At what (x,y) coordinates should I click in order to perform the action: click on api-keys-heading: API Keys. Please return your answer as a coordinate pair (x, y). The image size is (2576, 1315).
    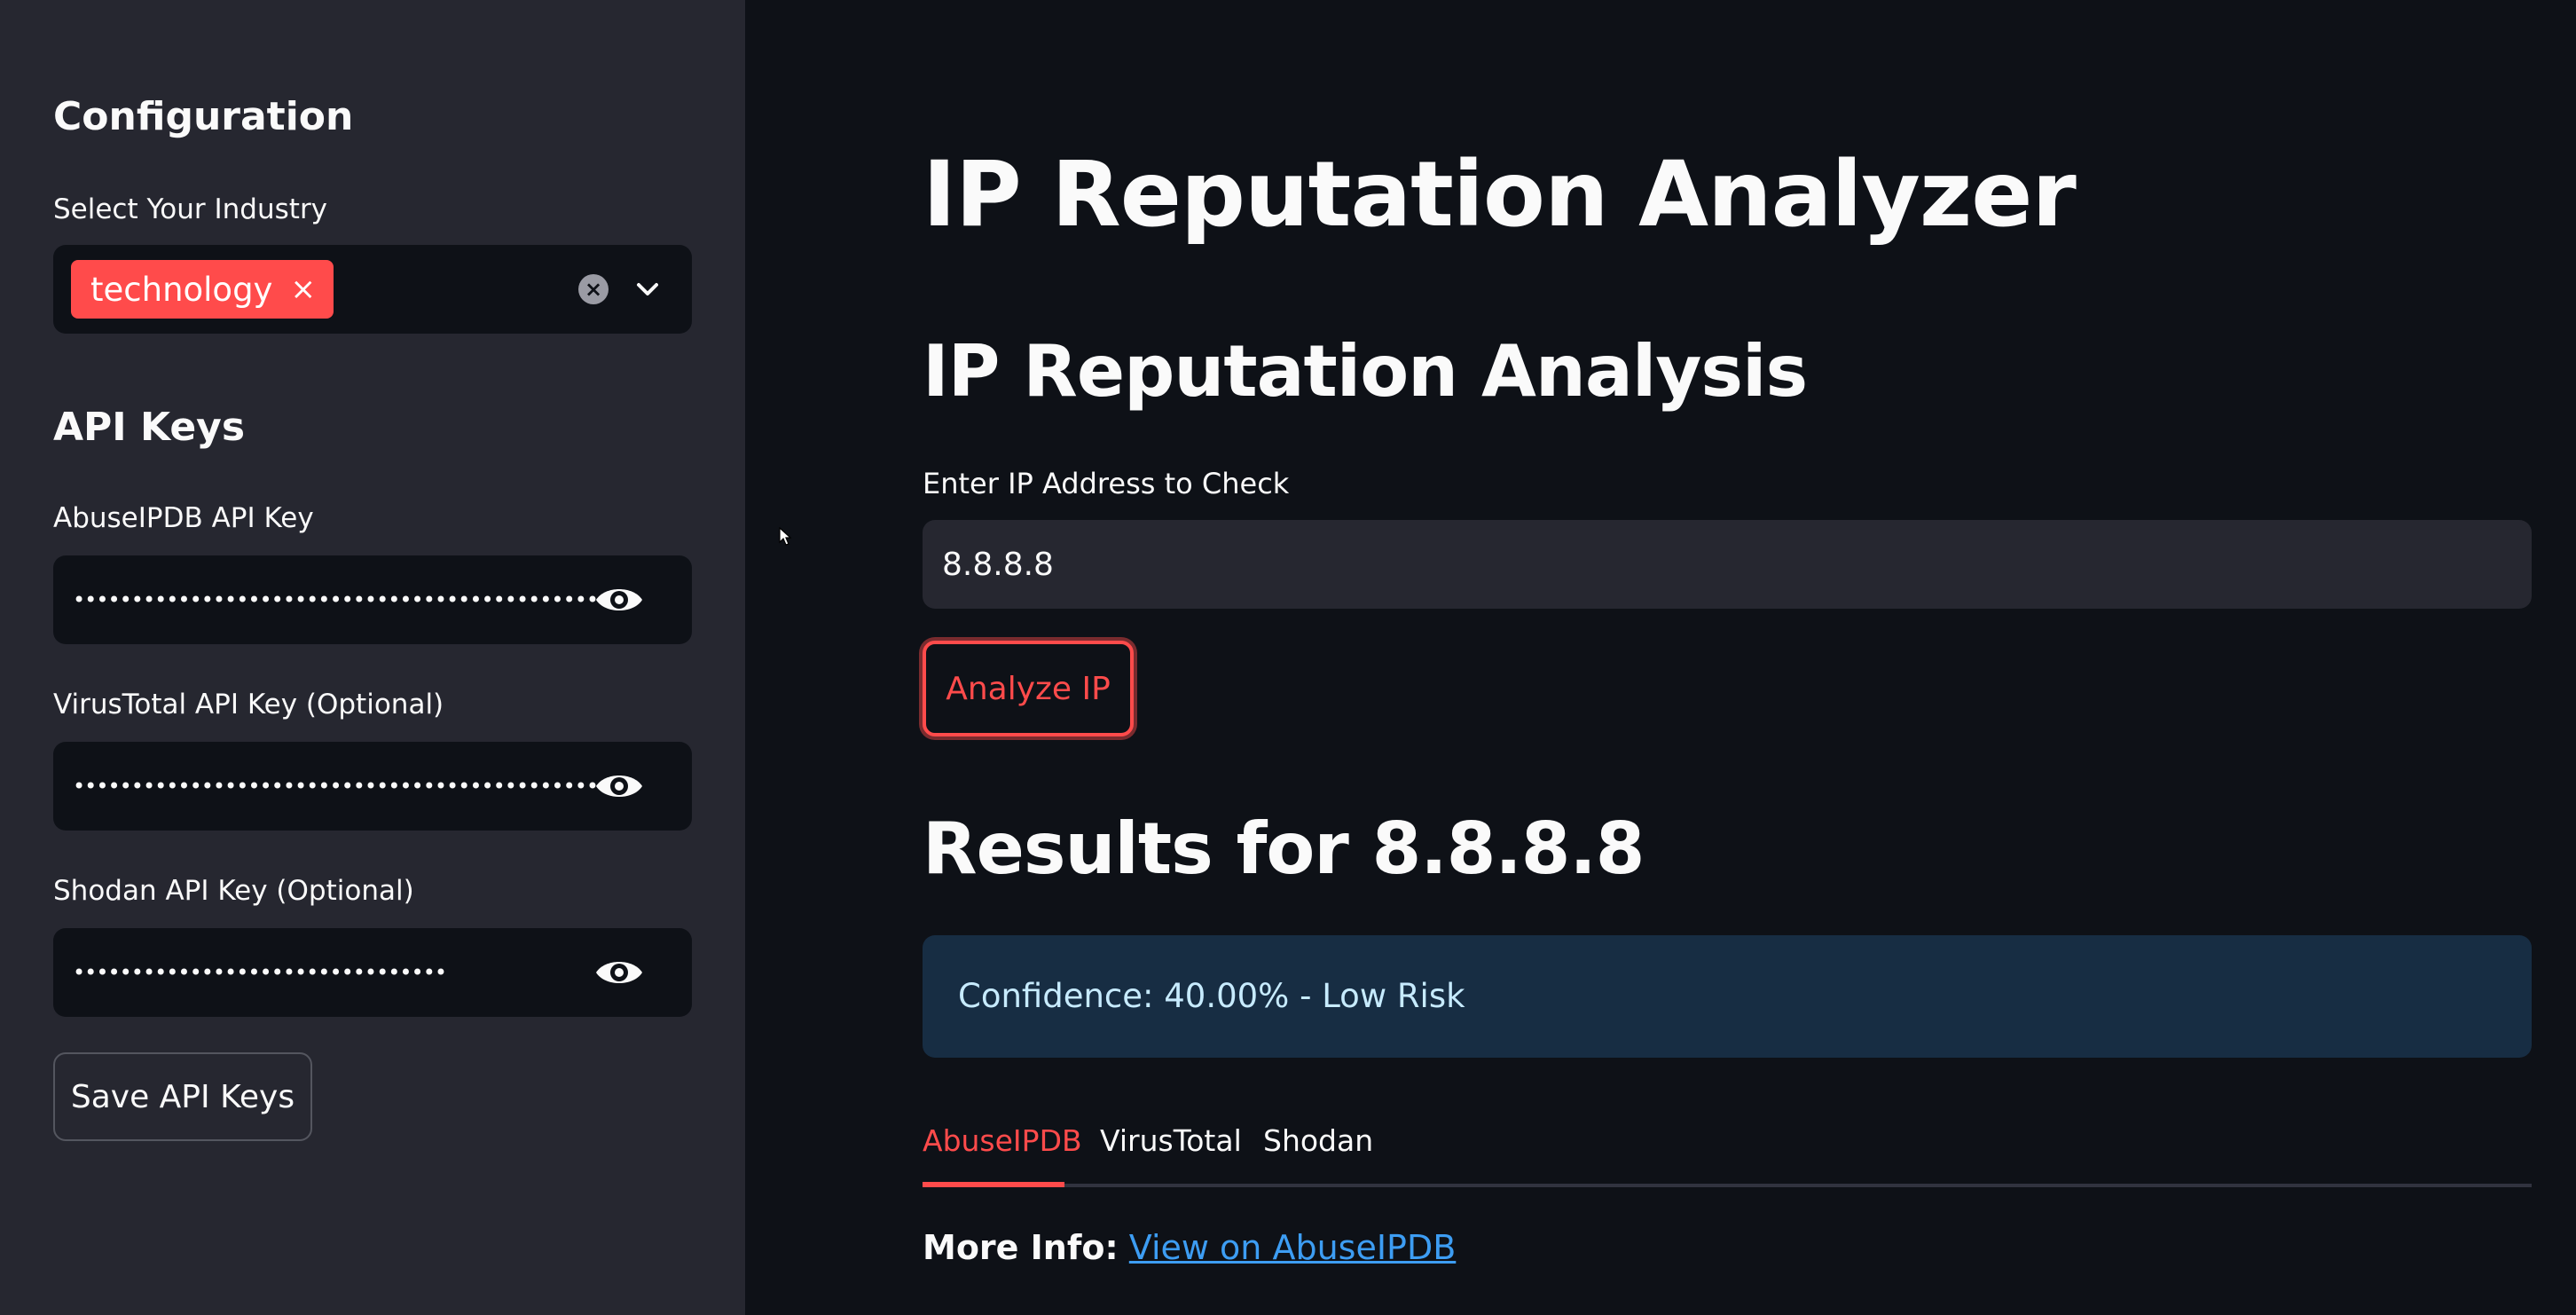
    Looking at the image, I should click on (149, 427).